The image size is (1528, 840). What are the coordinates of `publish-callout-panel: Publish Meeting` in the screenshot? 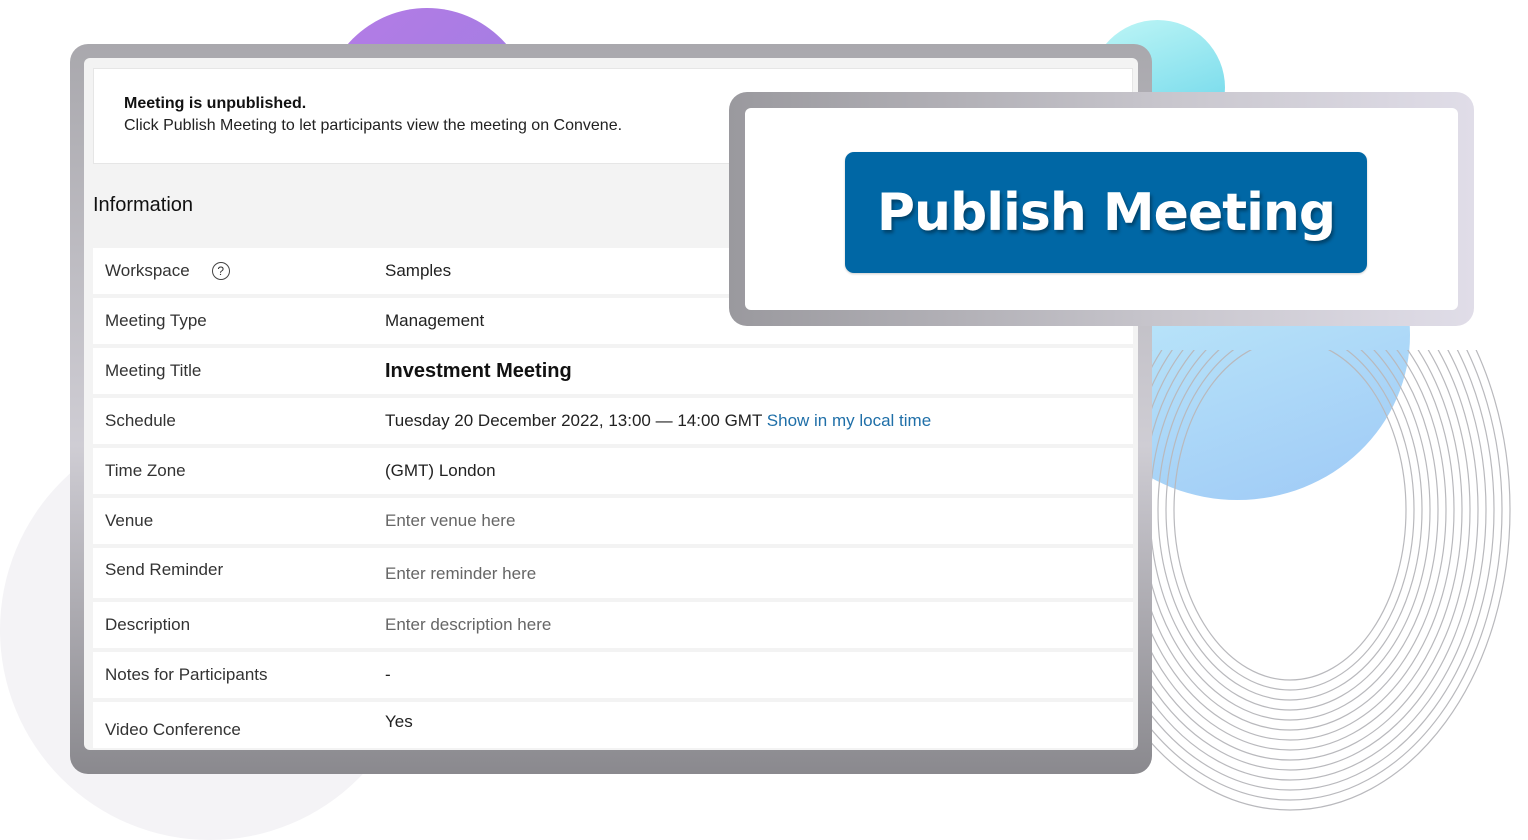 It's located at (1101, 209).